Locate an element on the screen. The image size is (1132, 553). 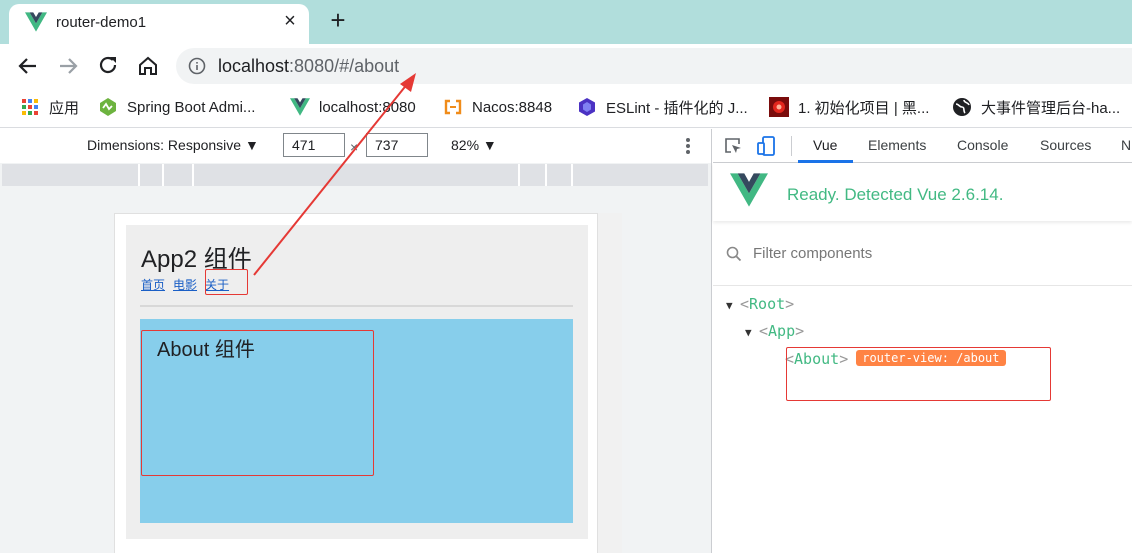
annotation-arrow is located at coordinates (334, 174).